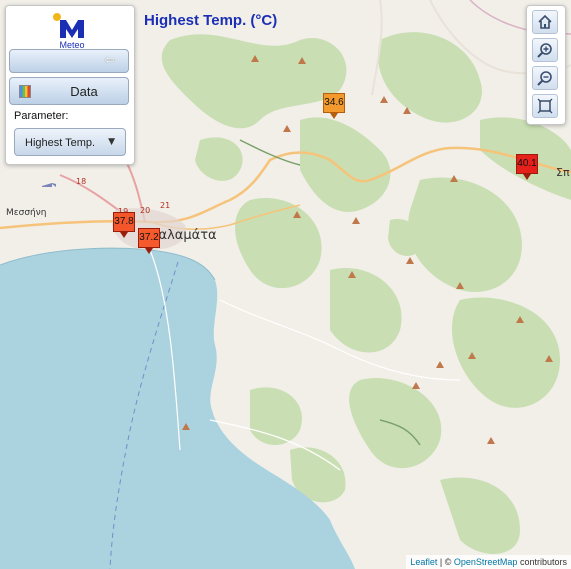 The width and height of the screenshot is (571, 569). Describe the element at coordinates (334, 106) in the screenshot. I see `station-marker: 34.6` at that location.